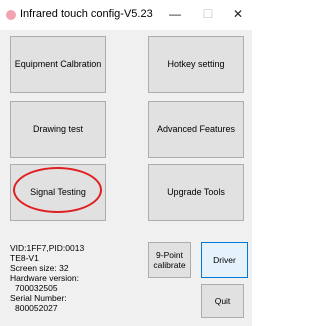 This screenshot has width=320, height=326. I want to click on hotkey-setting-button: Hotkey setting, so click(196, 64).